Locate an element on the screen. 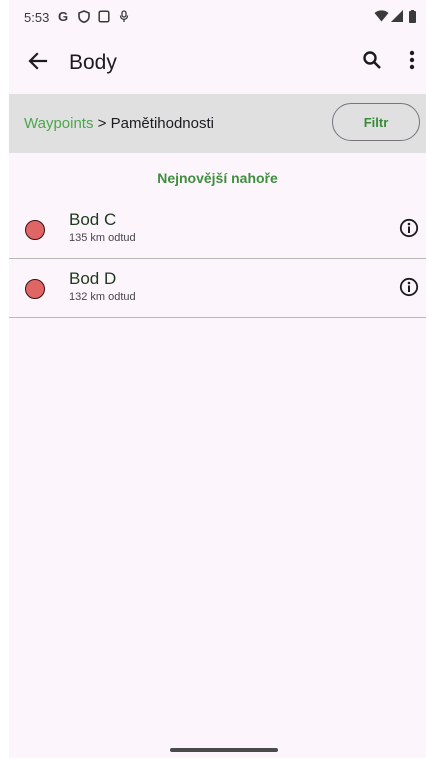 The width and height of the screenshot is (426, 758). filter-button: Filtr is located at coordinates (376, 122).